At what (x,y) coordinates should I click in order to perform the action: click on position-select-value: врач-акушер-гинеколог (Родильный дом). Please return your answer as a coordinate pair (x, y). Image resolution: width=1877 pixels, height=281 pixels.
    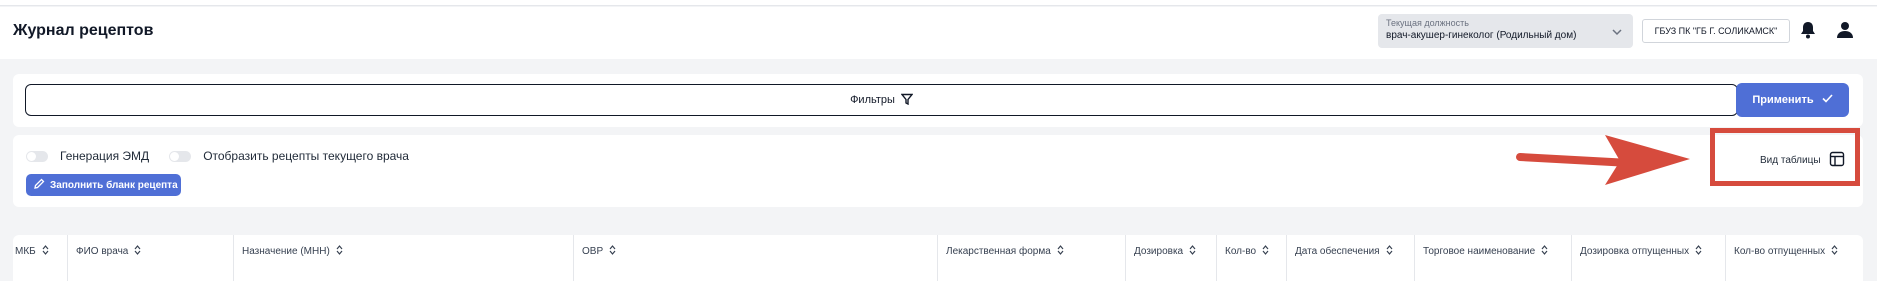
    Looking at the image, I should click on (1481, 35).